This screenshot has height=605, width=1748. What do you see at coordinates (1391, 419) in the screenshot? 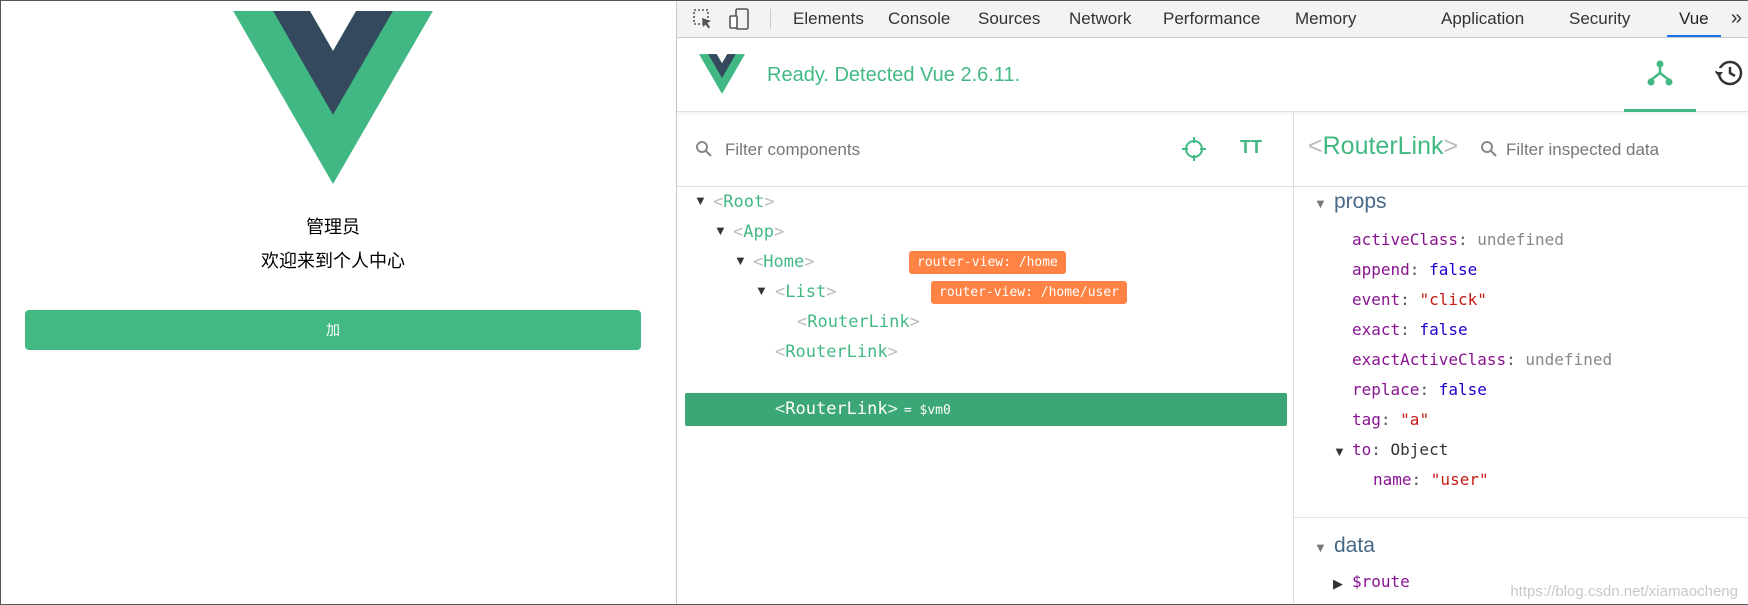
I see `prop-row: tag: "a"` at bounding box center [1391, 419].